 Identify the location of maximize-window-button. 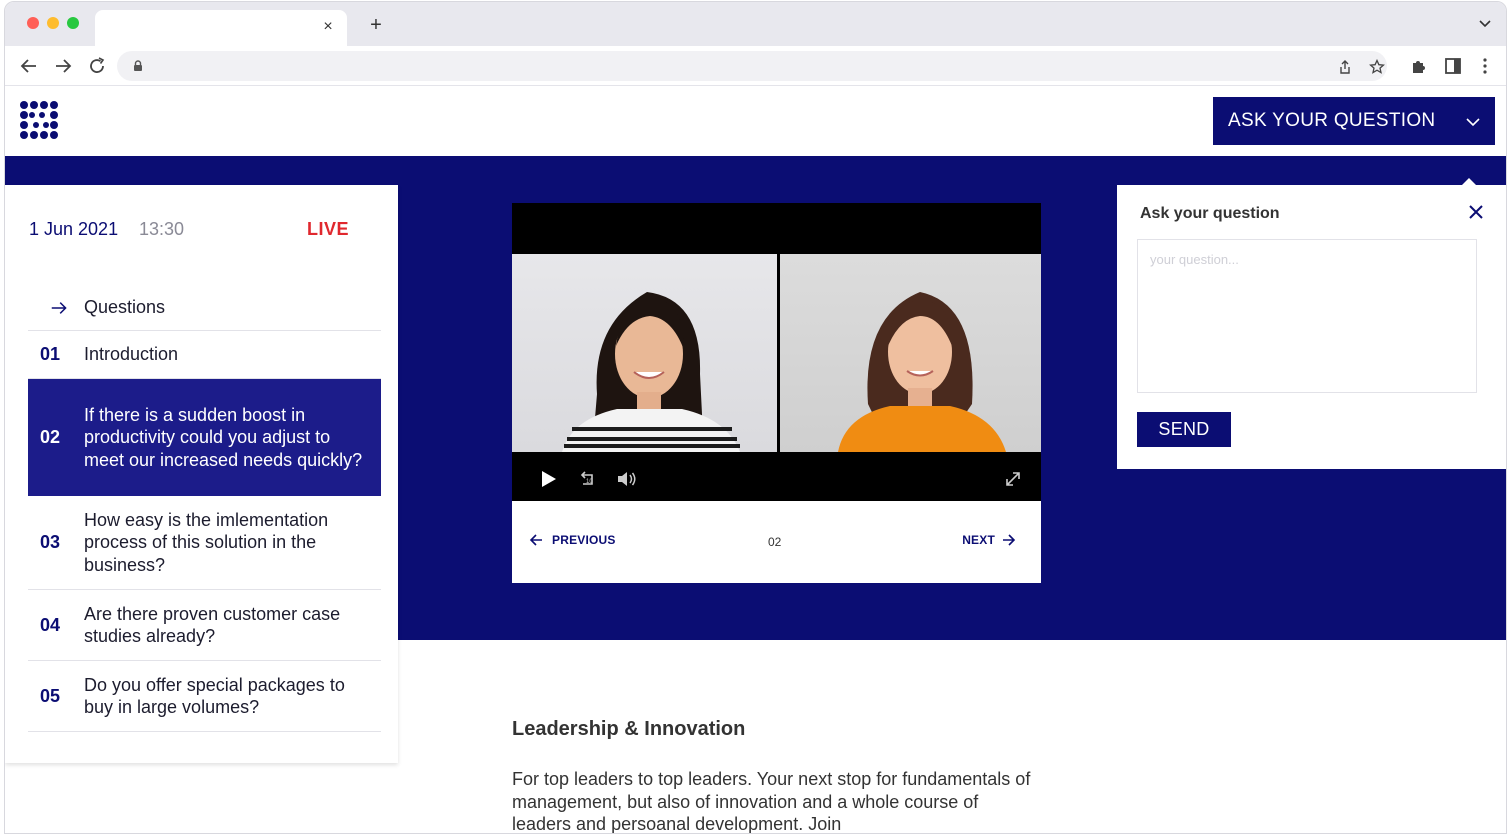
(73, 23).